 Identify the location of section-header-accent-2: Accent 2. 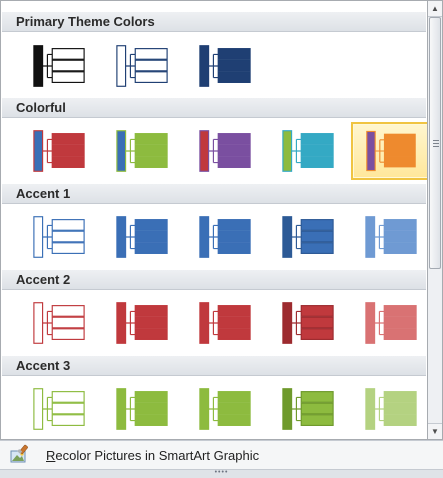
(214, 280).